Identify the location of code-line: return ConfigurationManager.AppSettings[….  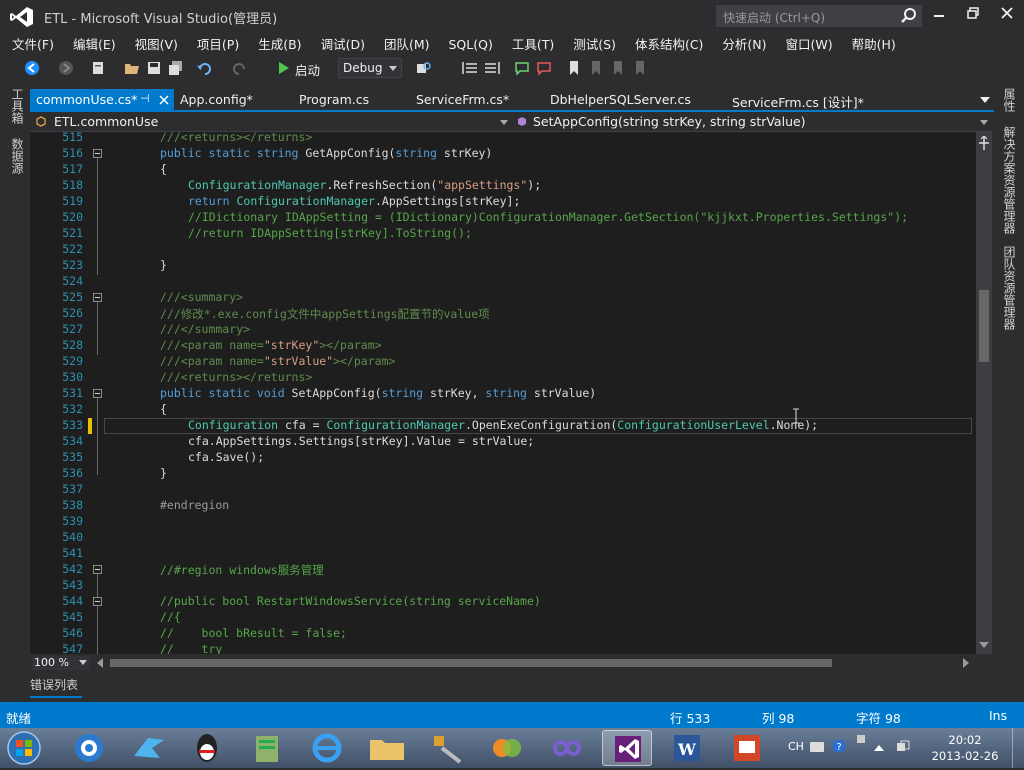
(354, 201).